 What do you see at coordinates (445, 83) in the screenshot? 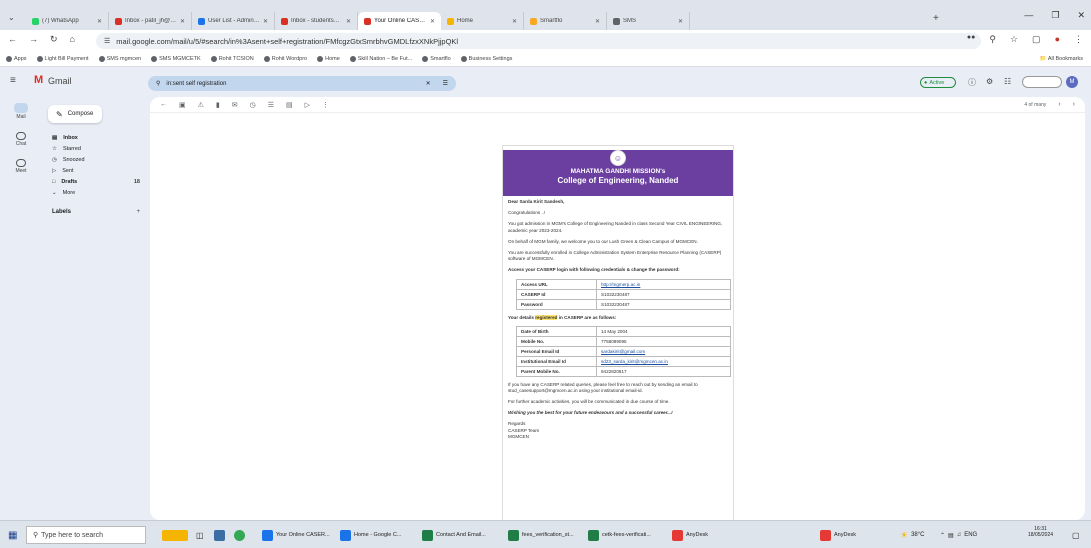
I see `search-options-icon: ☰` at bounding box center [445, 83].